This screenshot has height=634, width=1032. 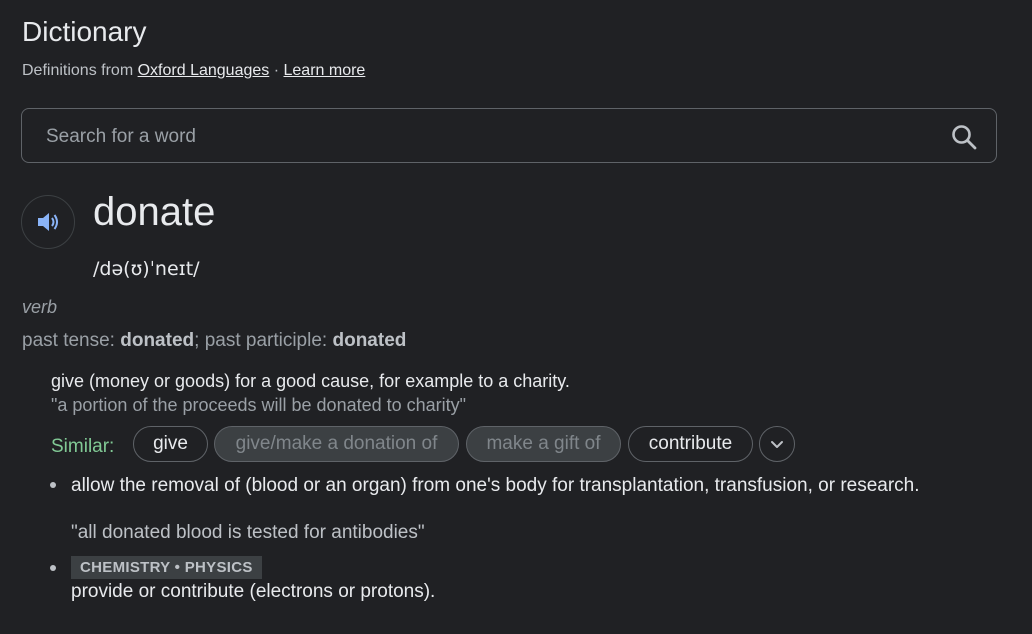 I want to click on part-of-speech: verb, so click(x=40, y=307).